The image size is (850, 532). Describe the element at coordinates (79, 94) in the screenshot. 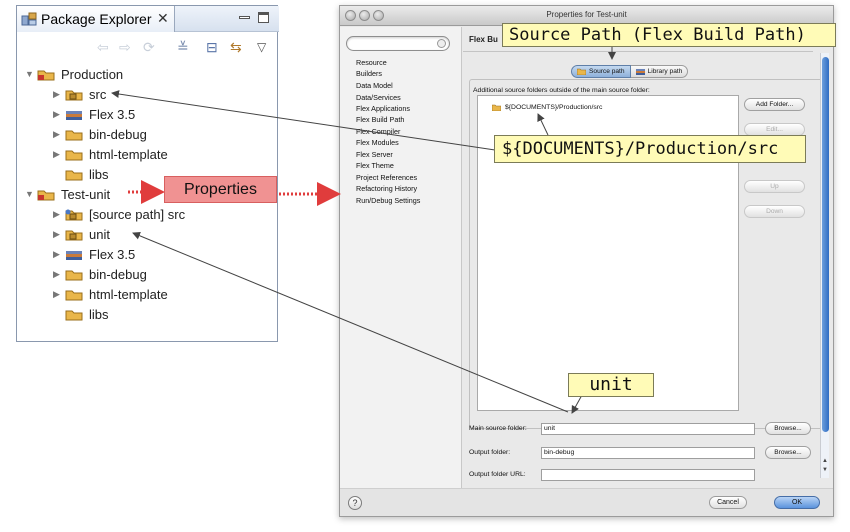

I see `tree-item-src: ▶ src` at that location.